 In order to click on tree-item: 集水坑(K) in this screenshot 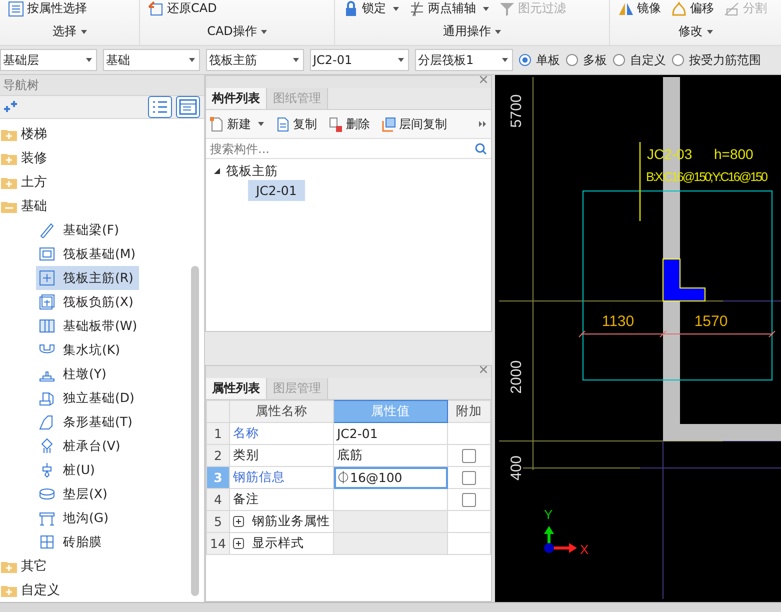, I will do `click(81, 350)`.